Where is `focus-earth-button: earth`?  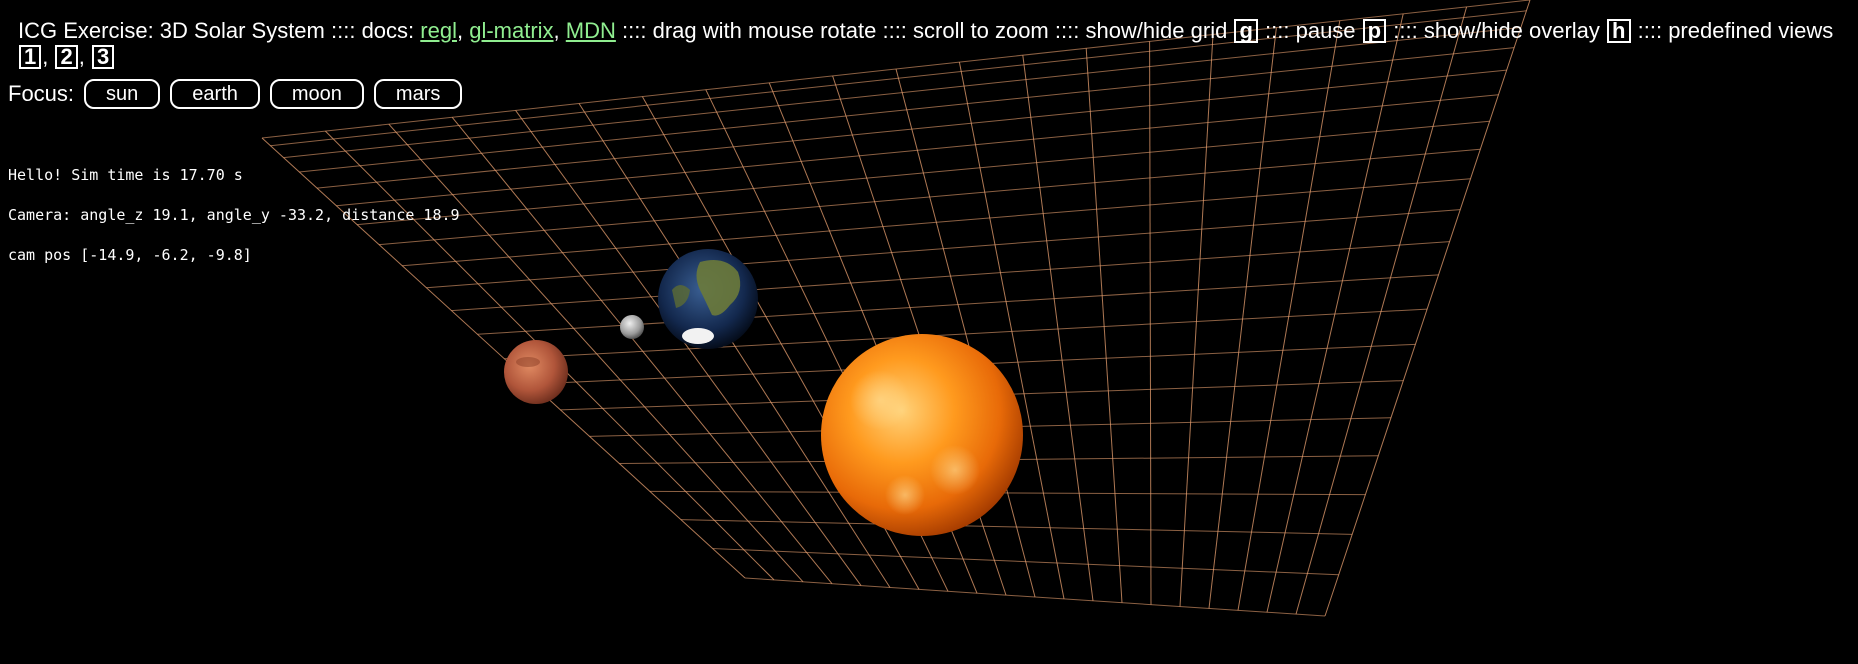 focus-earth-button: earth is located at coordinates (215, 94).